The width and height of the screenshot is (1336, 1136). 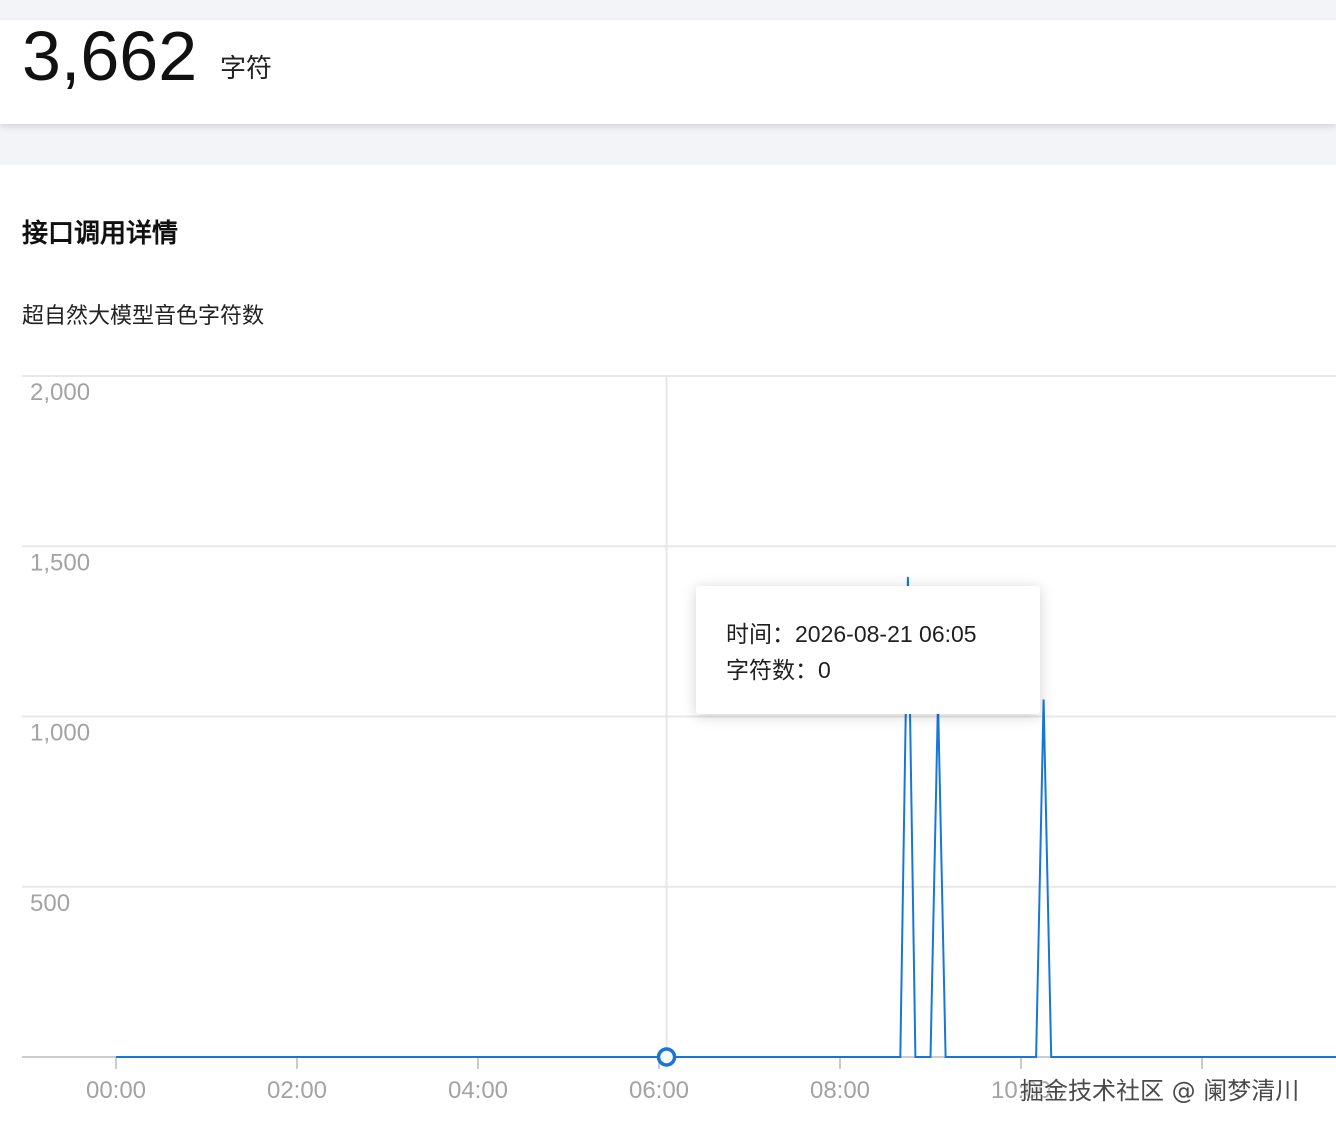 What do you see at coordinates (116, 1090) in the screenshot?
I see `x-tick-label: 00:00` at bounding box center [116, 1090].